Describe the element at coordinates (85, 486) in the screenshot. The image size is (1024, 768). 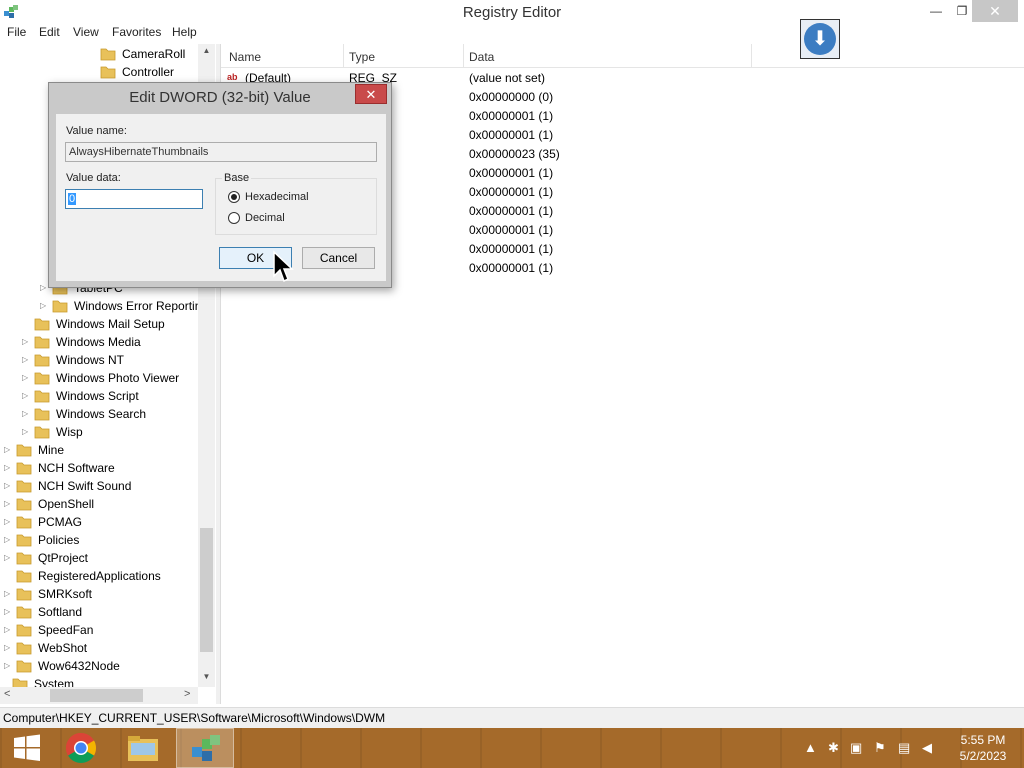
I see `tree-item-label: NCH Swift Sound` at that location.